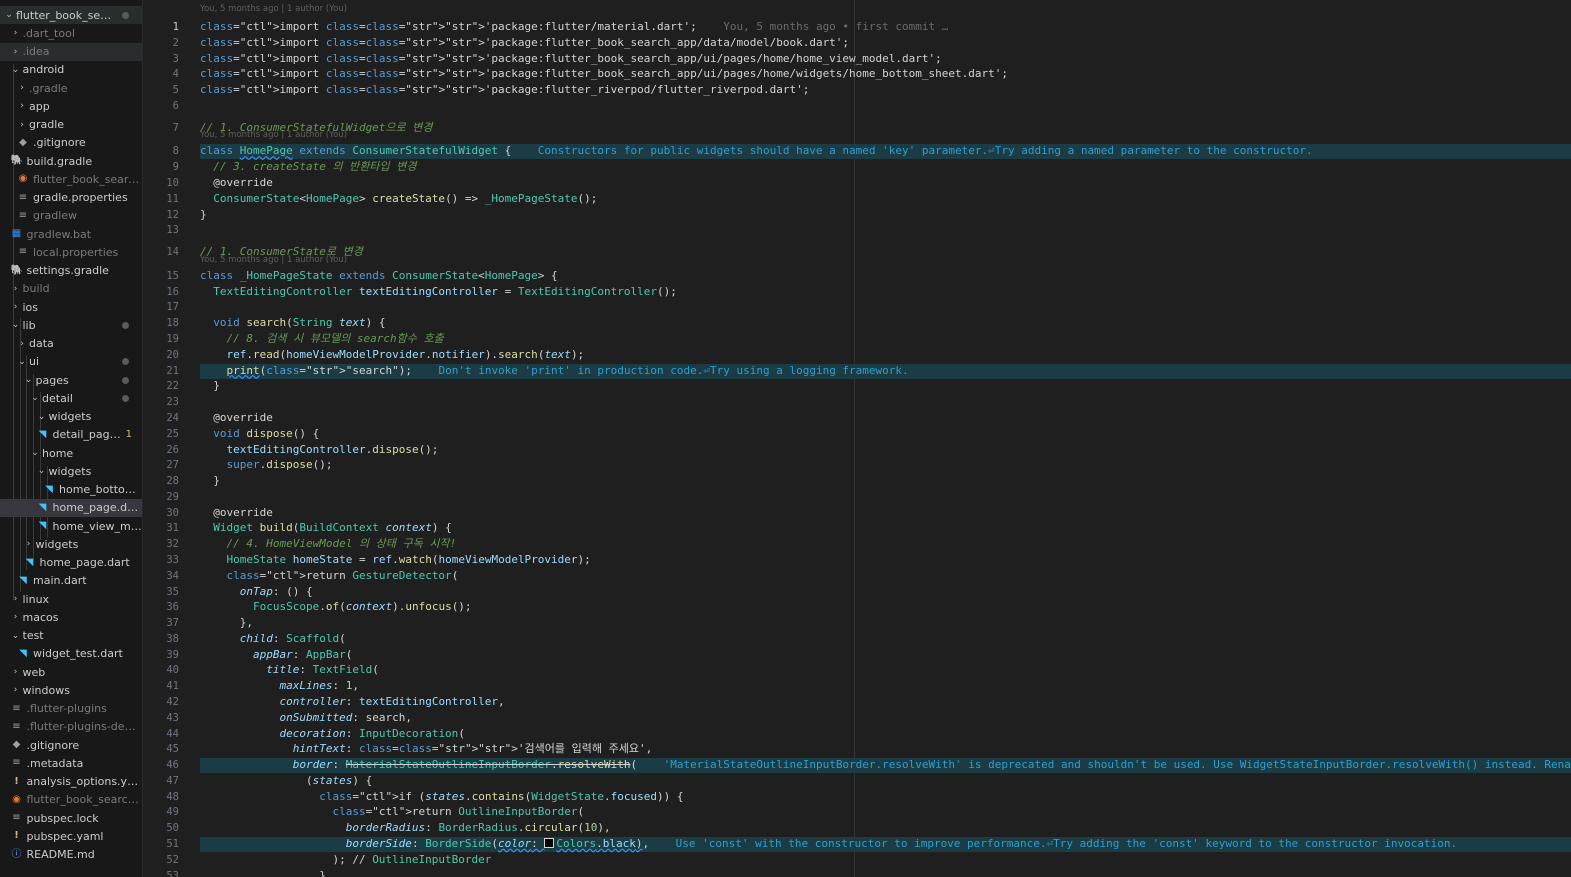 Image resolution: width=1571 pixels, height=877 pixels. What do you see at coordinates (336, 607) in the screenshot?
I see `code-line: FocusScope.of(context).unfocus();` at bounding box center [336, 607].